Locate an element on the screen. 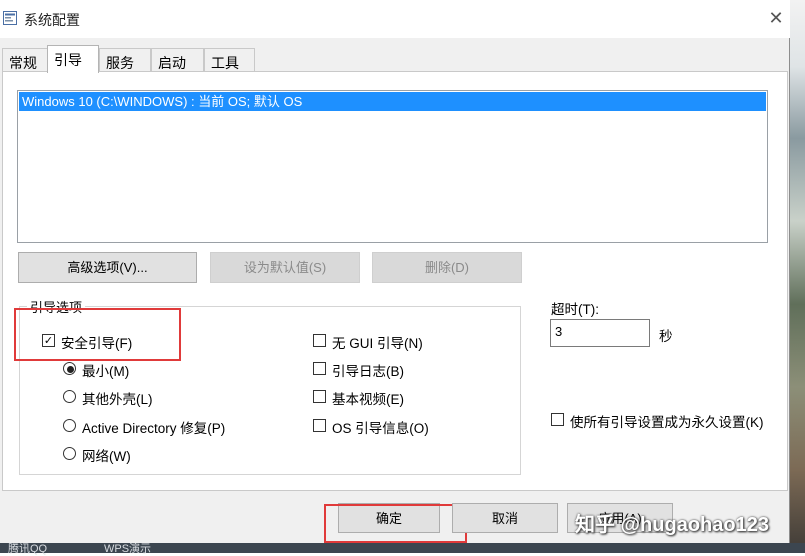 This screenshot has width=805, height=556. title-bar: 系统配置 ✕ is located at coordinates (395, 19).